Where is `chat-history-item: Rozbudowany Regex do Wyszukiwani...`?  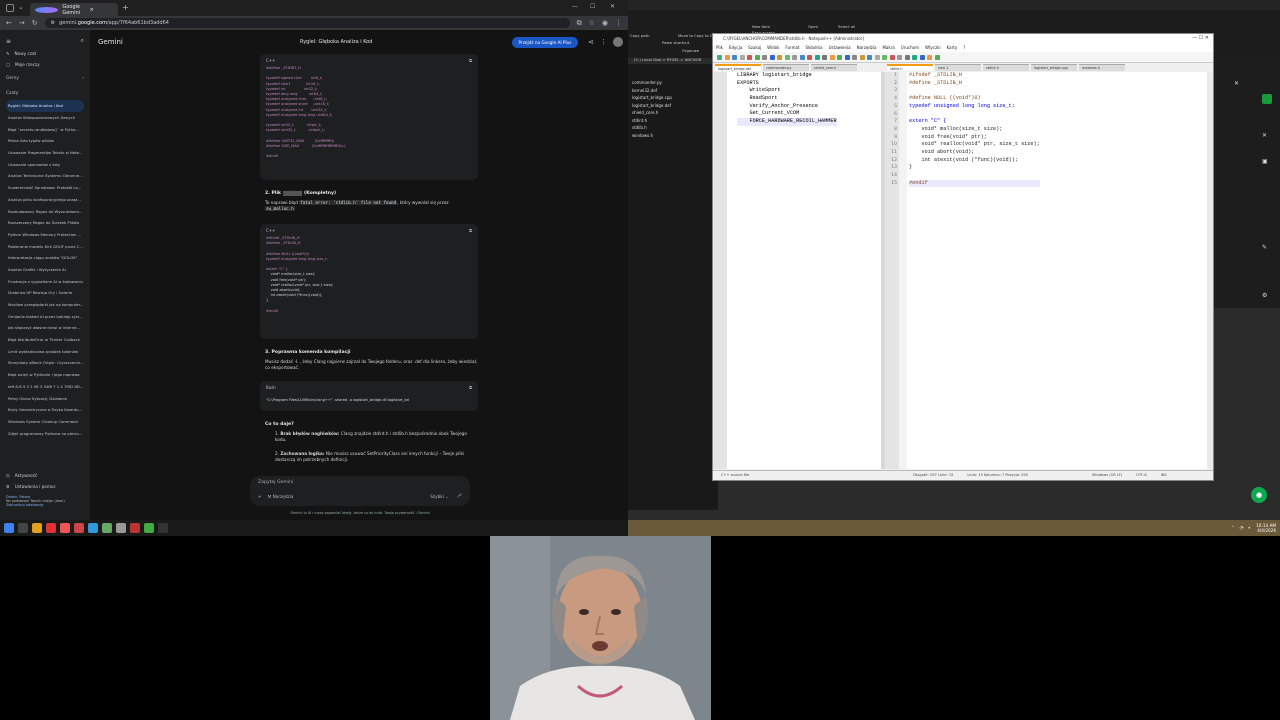
chat-history-item: Rozbudowany Regex do Wyszukiwani... is located at coordinates (45, 211).